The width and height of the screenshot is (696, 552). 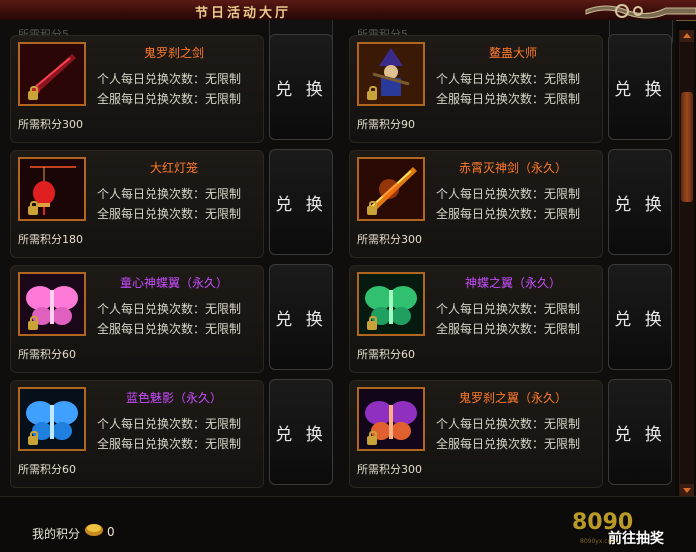 I want to click on scrollbar, so click(x=686, y=263).